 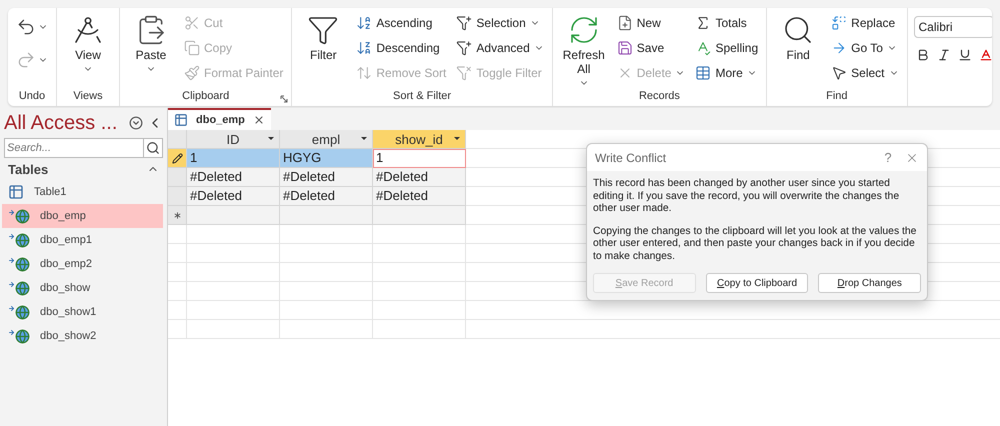 I want to click on ribbon-button: Filter, so click(x=323, y=37).